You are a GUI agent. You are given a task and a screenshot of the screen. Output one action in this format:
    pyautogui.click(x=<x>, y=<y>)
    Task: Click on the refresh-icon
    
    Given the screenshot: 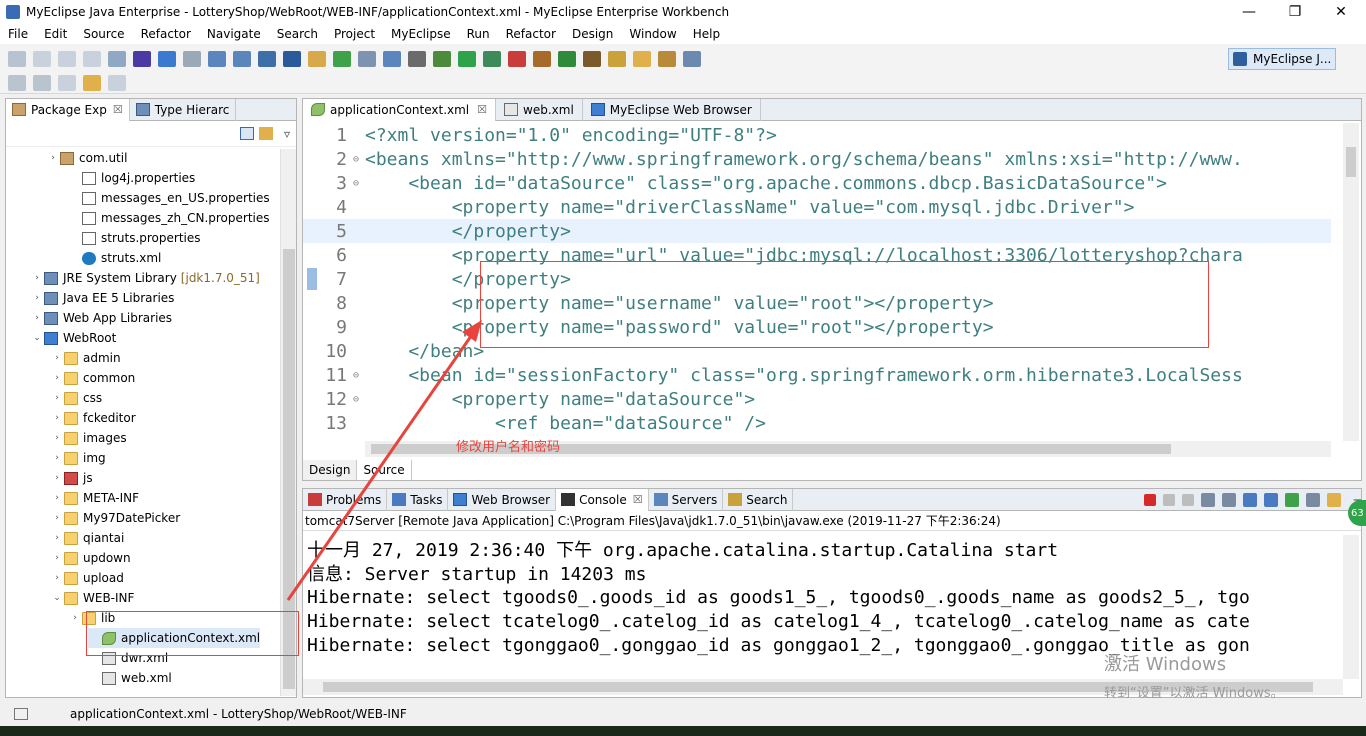 What is the action you would take?
    pyautogui.click(x=567, y=59)
    